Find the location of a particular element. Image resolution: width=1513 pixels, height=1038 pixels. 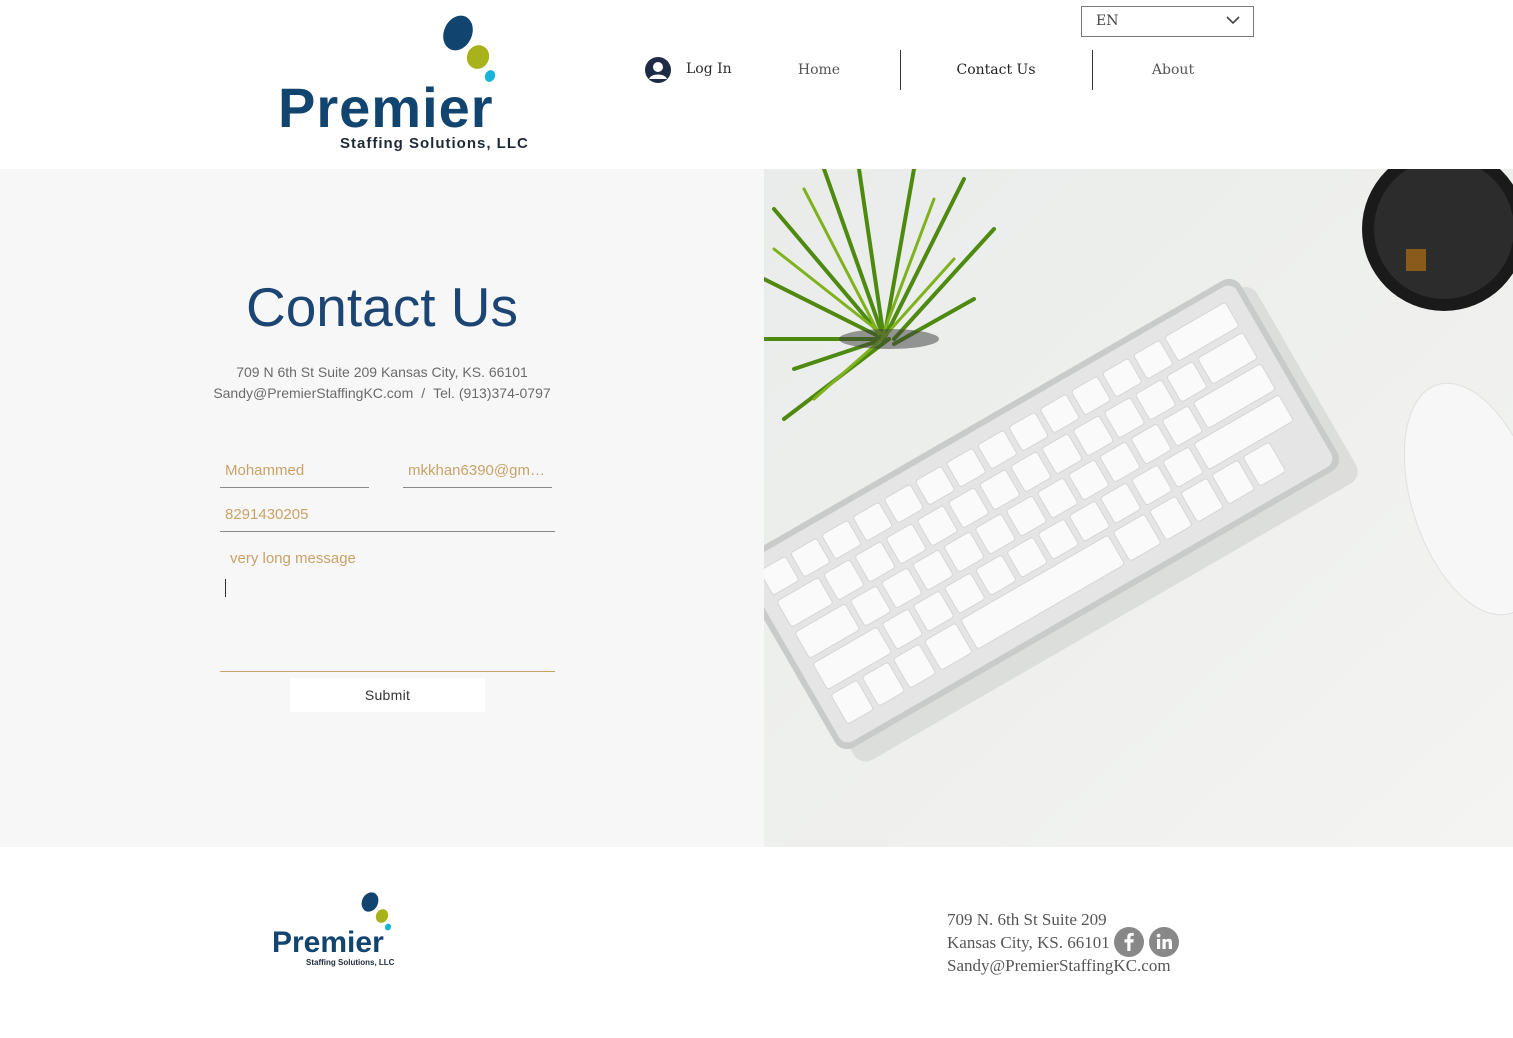

linkedin-icon is located at coordinates (1164, 941).